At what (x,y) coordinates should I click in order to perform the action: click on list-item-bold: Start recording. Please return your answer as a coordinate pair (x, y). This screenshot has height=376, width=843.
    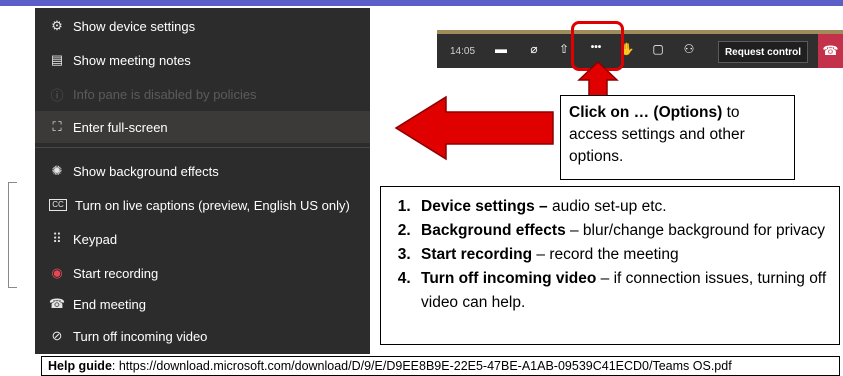
    Looking at the image, I should click on (477, 254).